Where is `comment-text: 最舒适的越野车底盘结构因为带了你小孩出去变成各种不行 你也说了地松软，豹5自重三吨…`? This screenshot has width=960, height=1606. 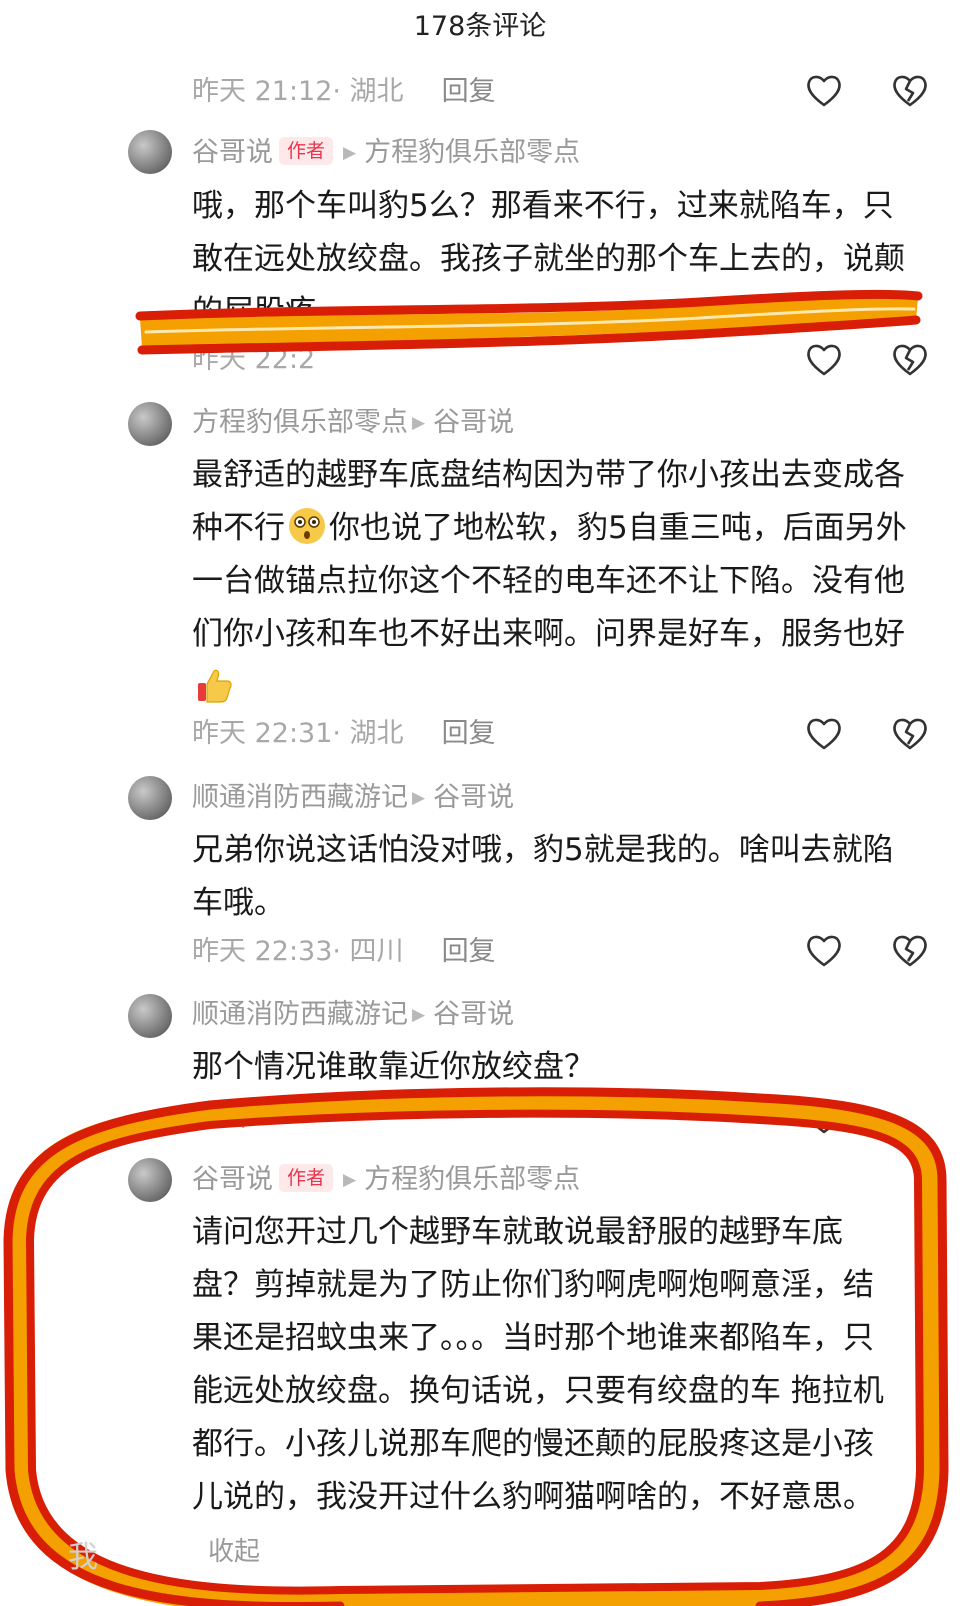 comment-text: 最舒适的越野车底盘结构因为带了你小孩出去变成各种不行 你也说了地松软，豹5自重三吨… is located at coordinates (552, 581).